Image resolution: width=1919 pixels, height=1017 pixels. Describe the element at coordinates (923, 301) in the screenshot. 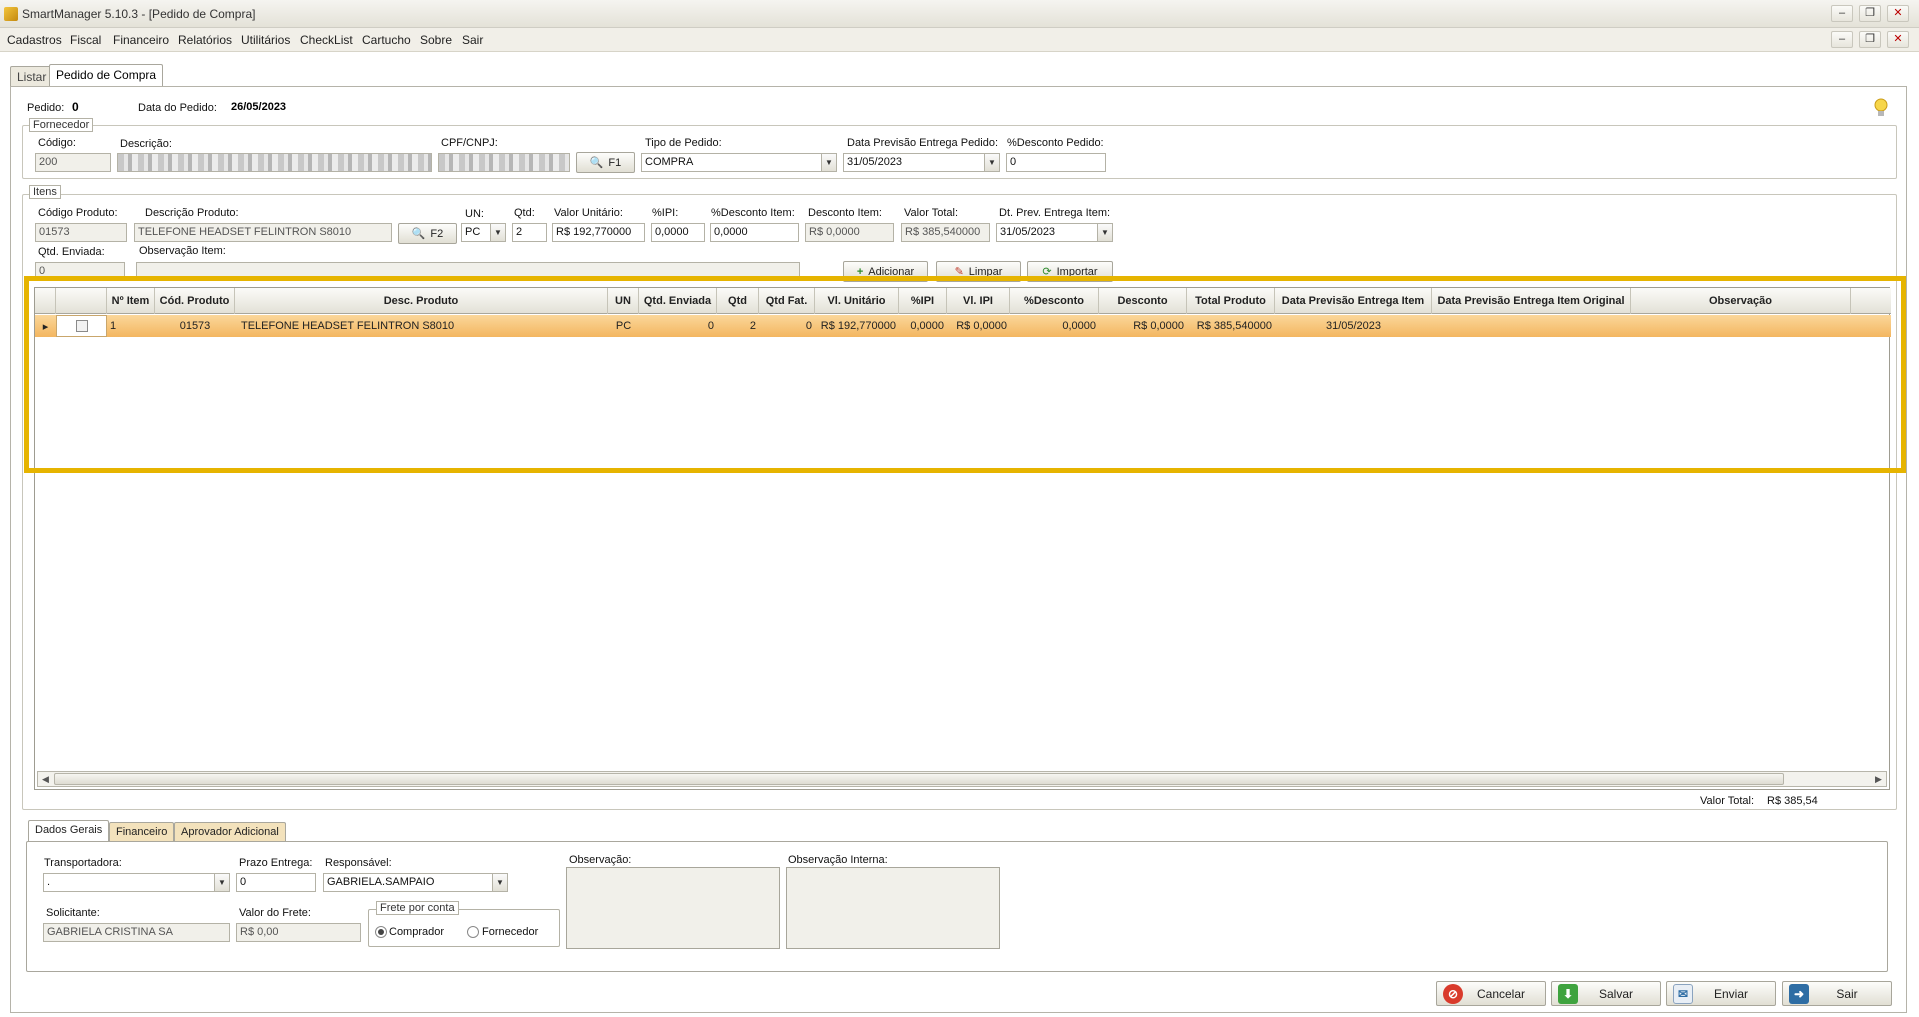

I see `grid-header-ipi: %IPI` at that location.